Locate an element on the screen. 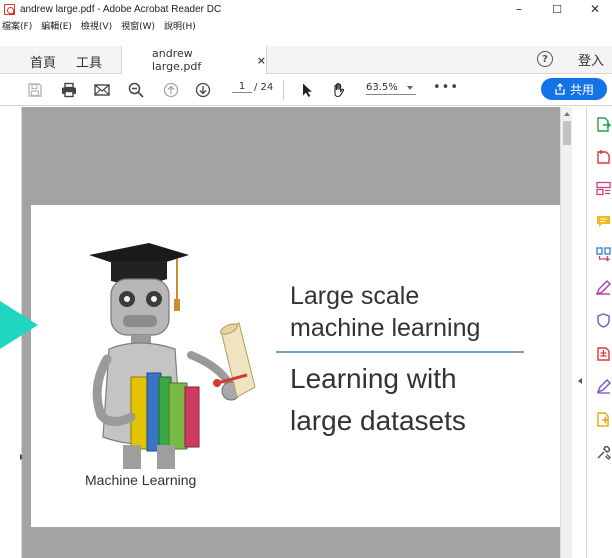 The width and height of the screenshot is (612, 558). tools-pane is located at coordinates (592, 332).